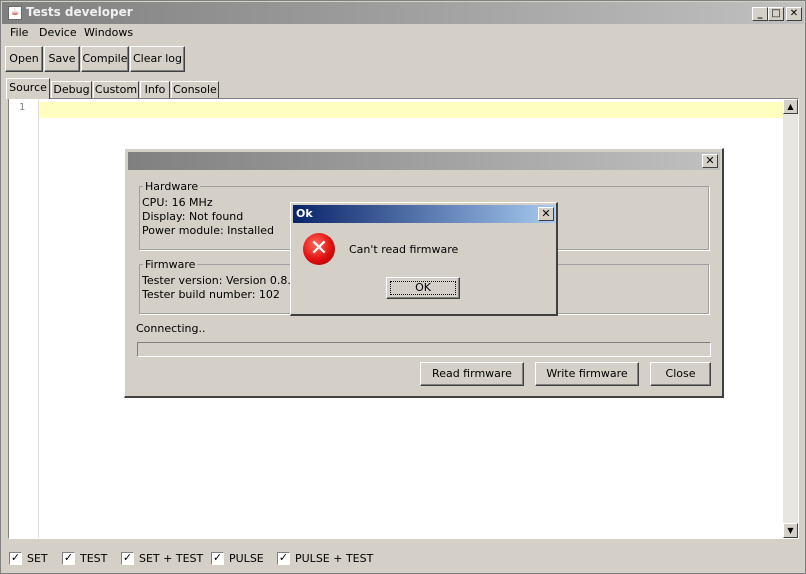 The image size is (806, 574). What do you see at coordinates (79, 12) in the screenshot?
I see `window-title: Tests developer` at bounding box center [79, 12].